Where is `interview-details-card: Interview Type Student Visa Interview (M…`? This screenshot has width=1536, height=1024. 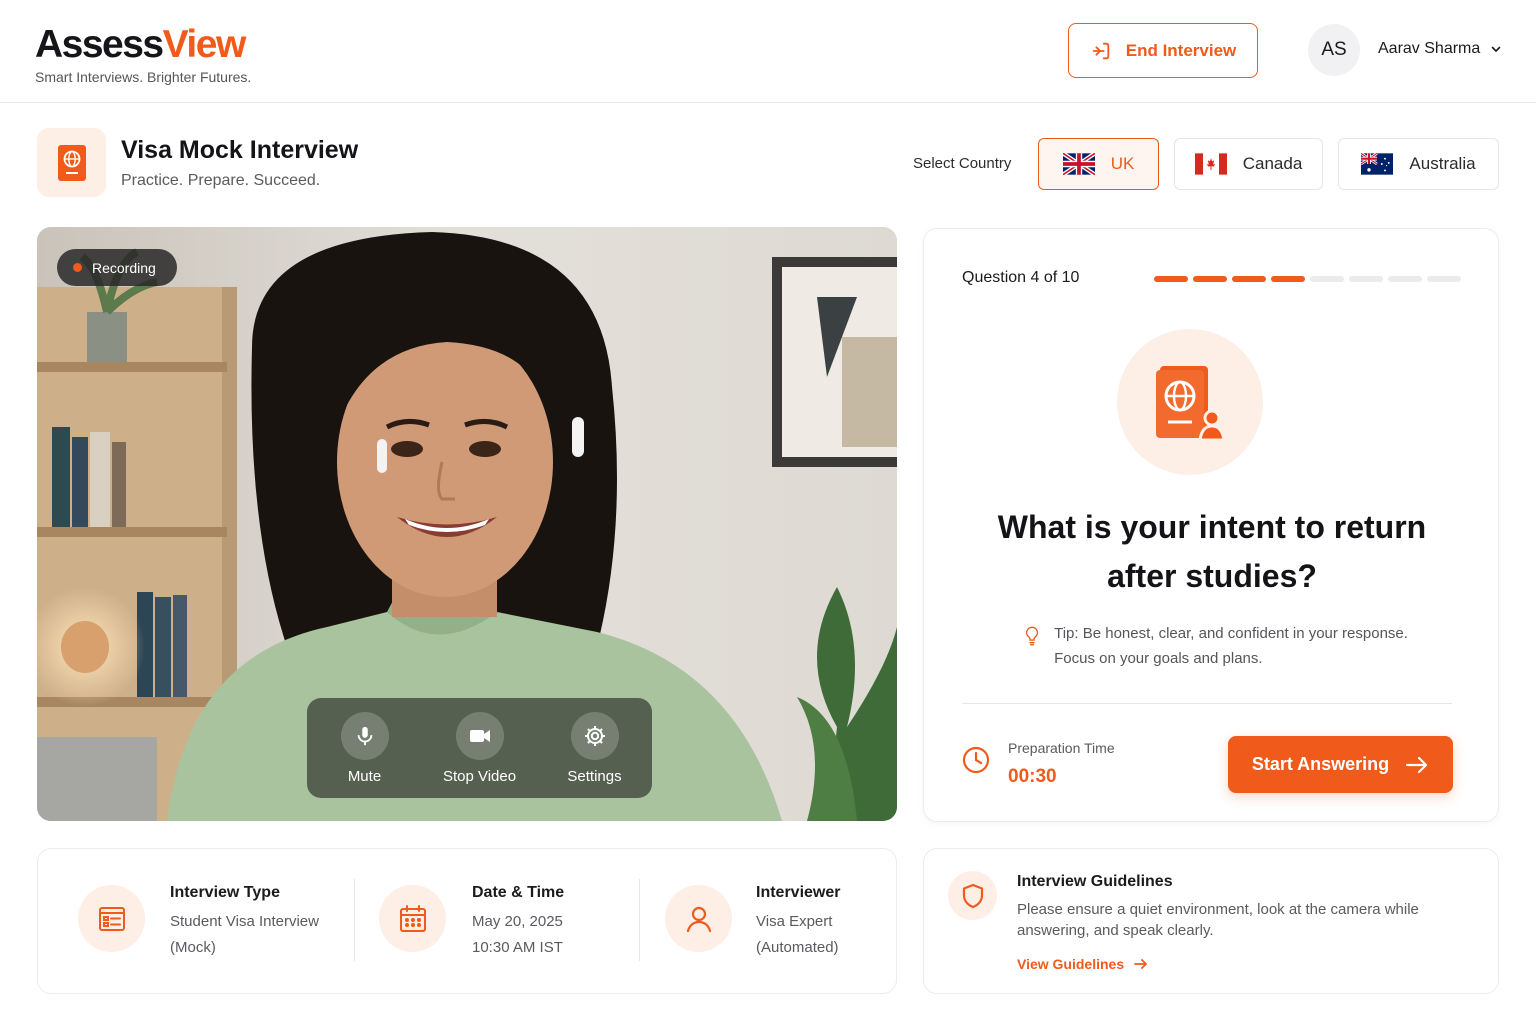
interview-details-card: Interview Type Student Visa Interview (M… is located at coordinates (467, 921).